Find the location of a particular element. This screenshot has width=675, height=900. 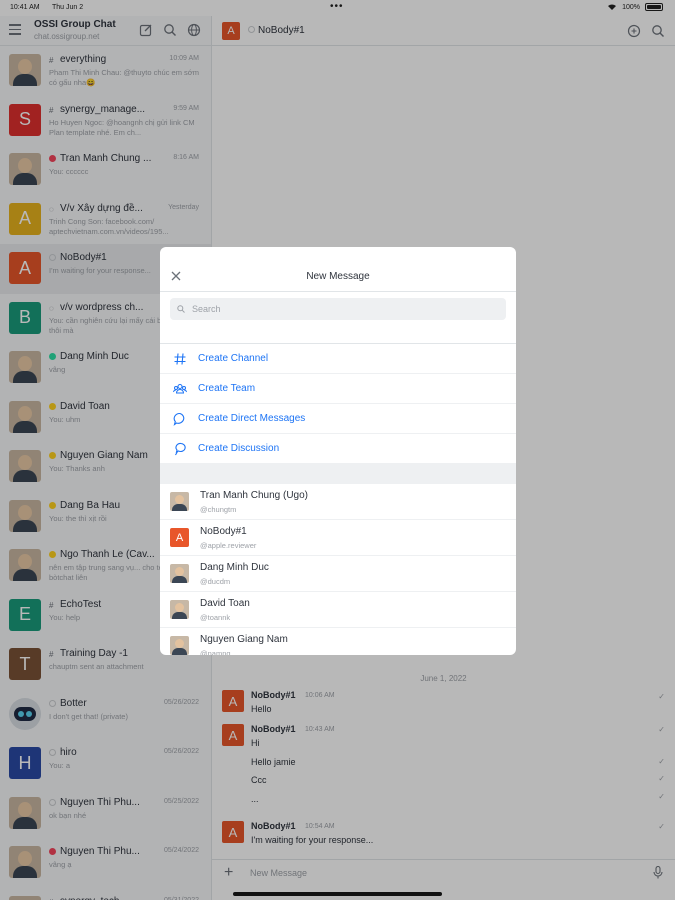

search-section is located at coordinates (338, 318).